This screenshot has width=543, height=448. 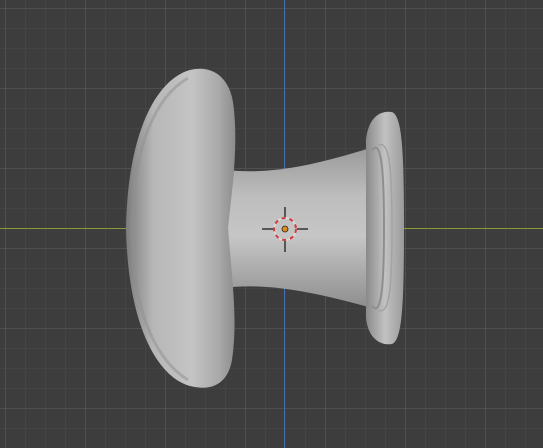 I want to click on object-origin-dot, so click(x=285, y=229).